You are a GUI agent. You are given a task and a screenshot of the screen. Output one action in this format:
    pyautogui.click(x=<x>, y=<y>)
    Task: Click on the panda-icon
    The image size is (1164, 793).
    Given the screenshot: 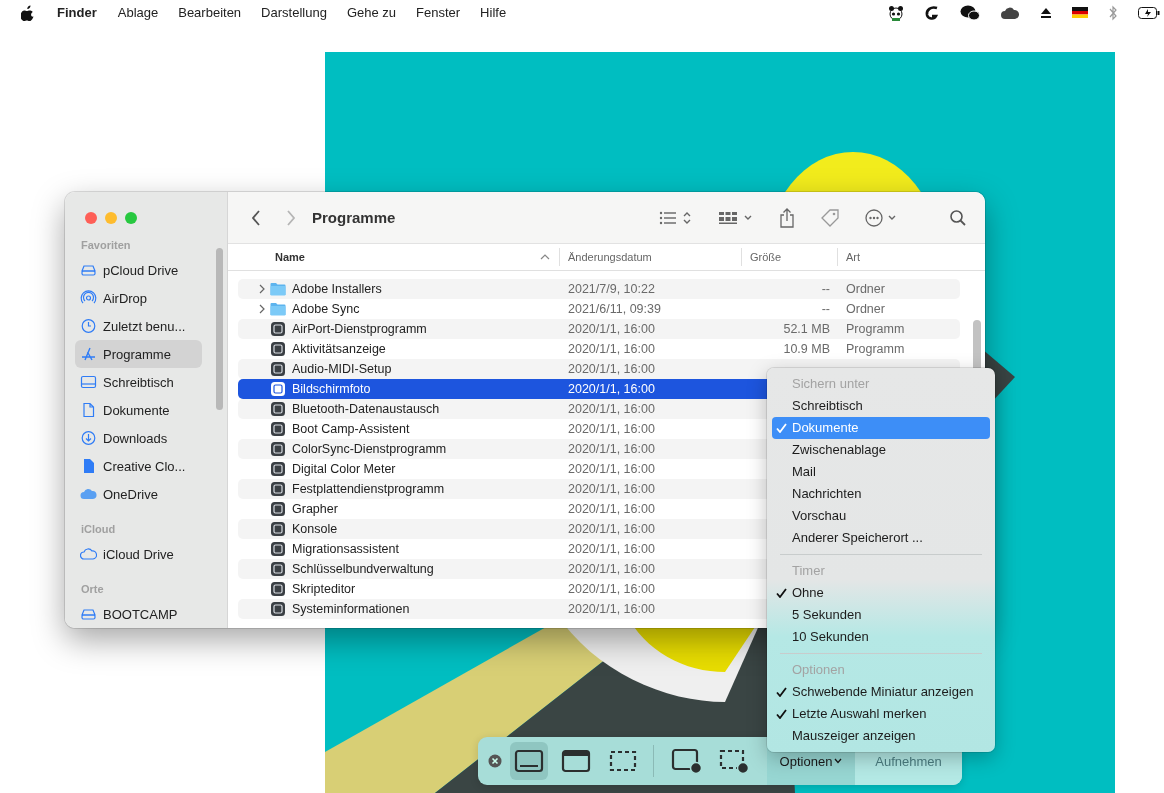 What is the action you would take?
    pyautogui.click(x=896, y=12)
    